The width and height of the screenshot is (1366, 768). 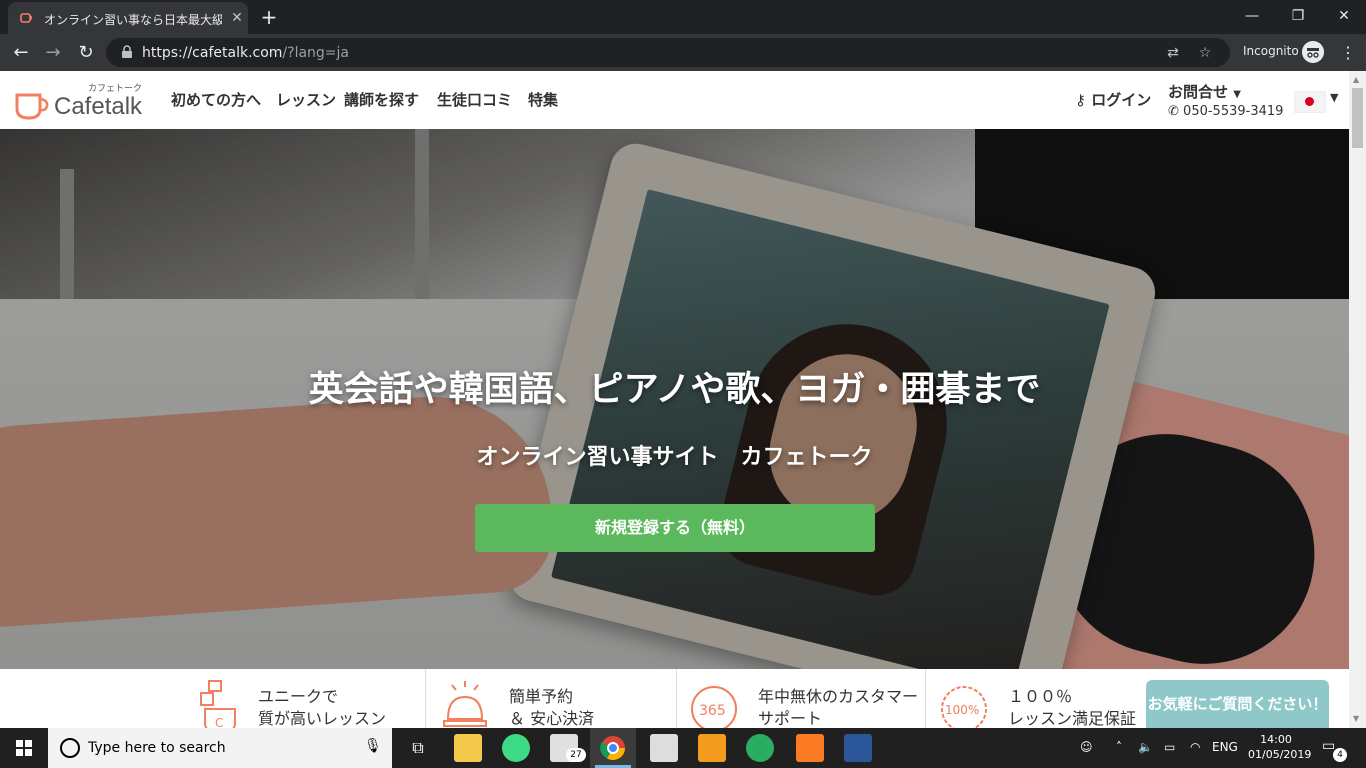 What do you see at coordinates (474, 99) in the screenshot?
I see `nav-reviews: 生徒口コミ` at bounding box center [474, 99].